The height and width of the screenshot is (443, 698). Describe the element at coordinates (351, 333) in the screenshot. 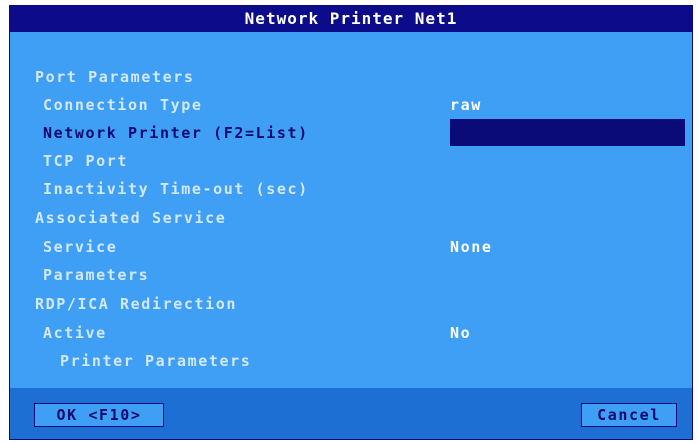

I see `active-row: Active No` at that location.